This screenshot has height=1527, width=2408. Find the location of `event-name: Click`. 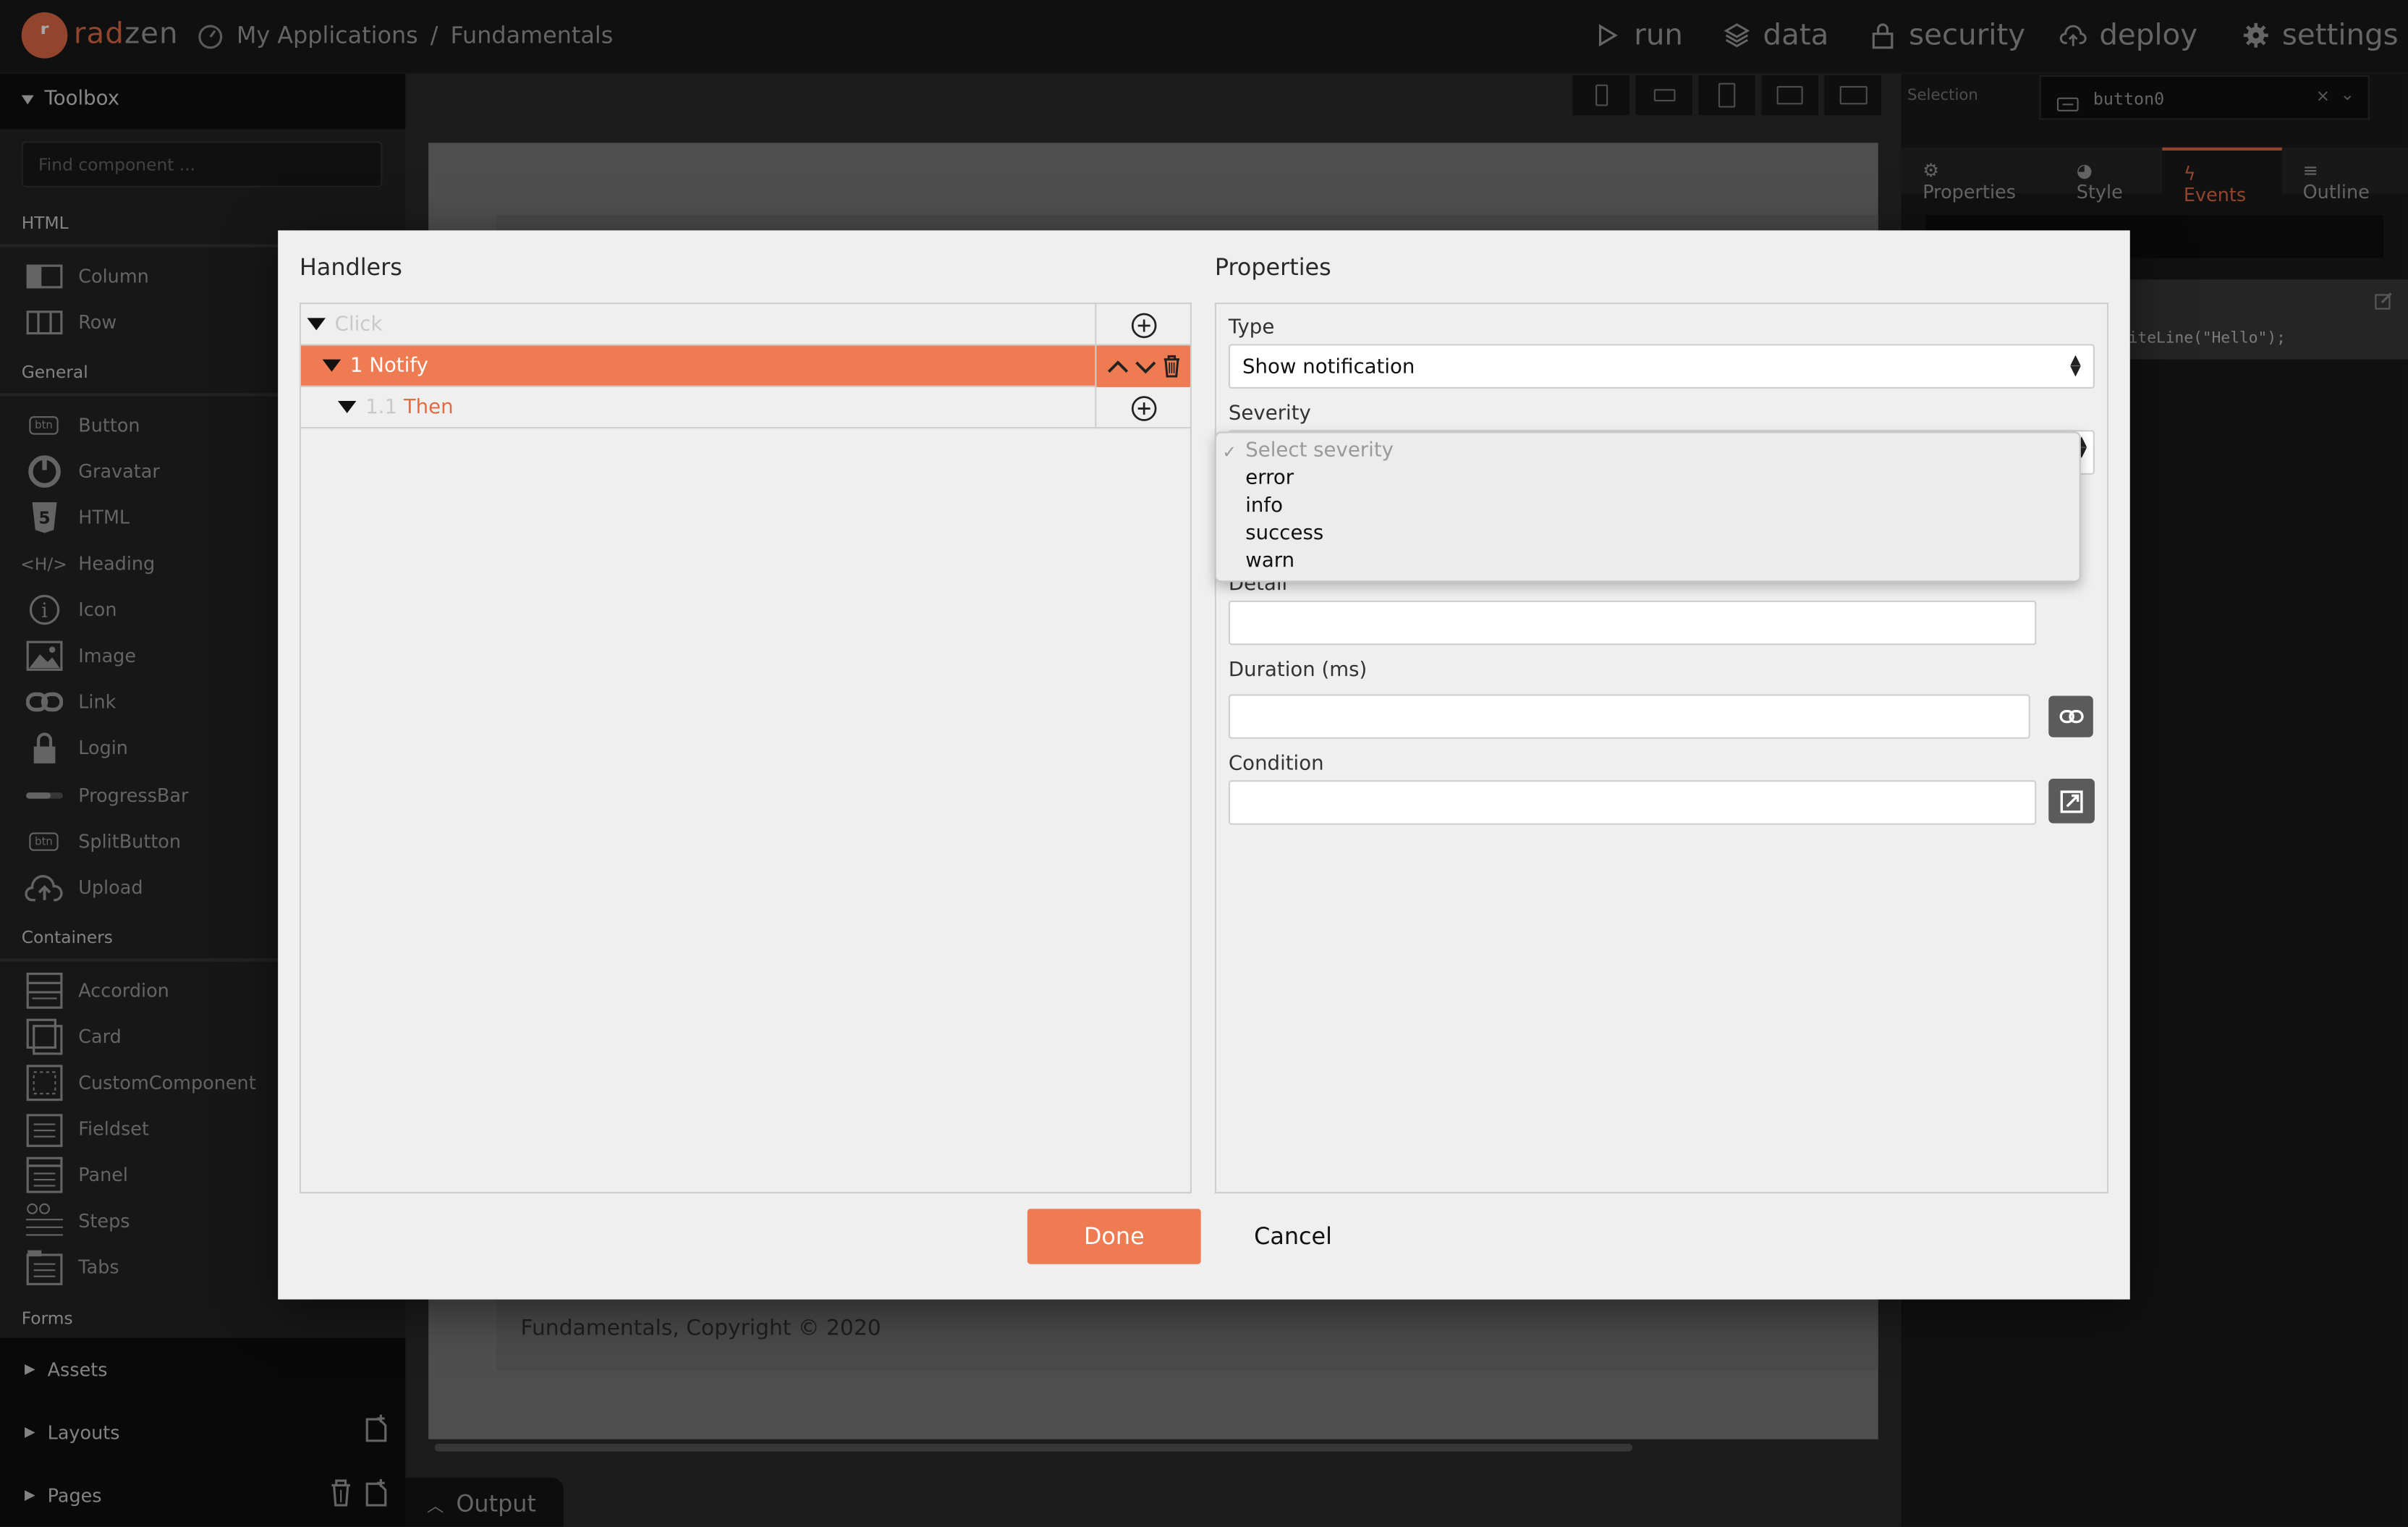

event-name: Click is located at coordinates (358, 324).